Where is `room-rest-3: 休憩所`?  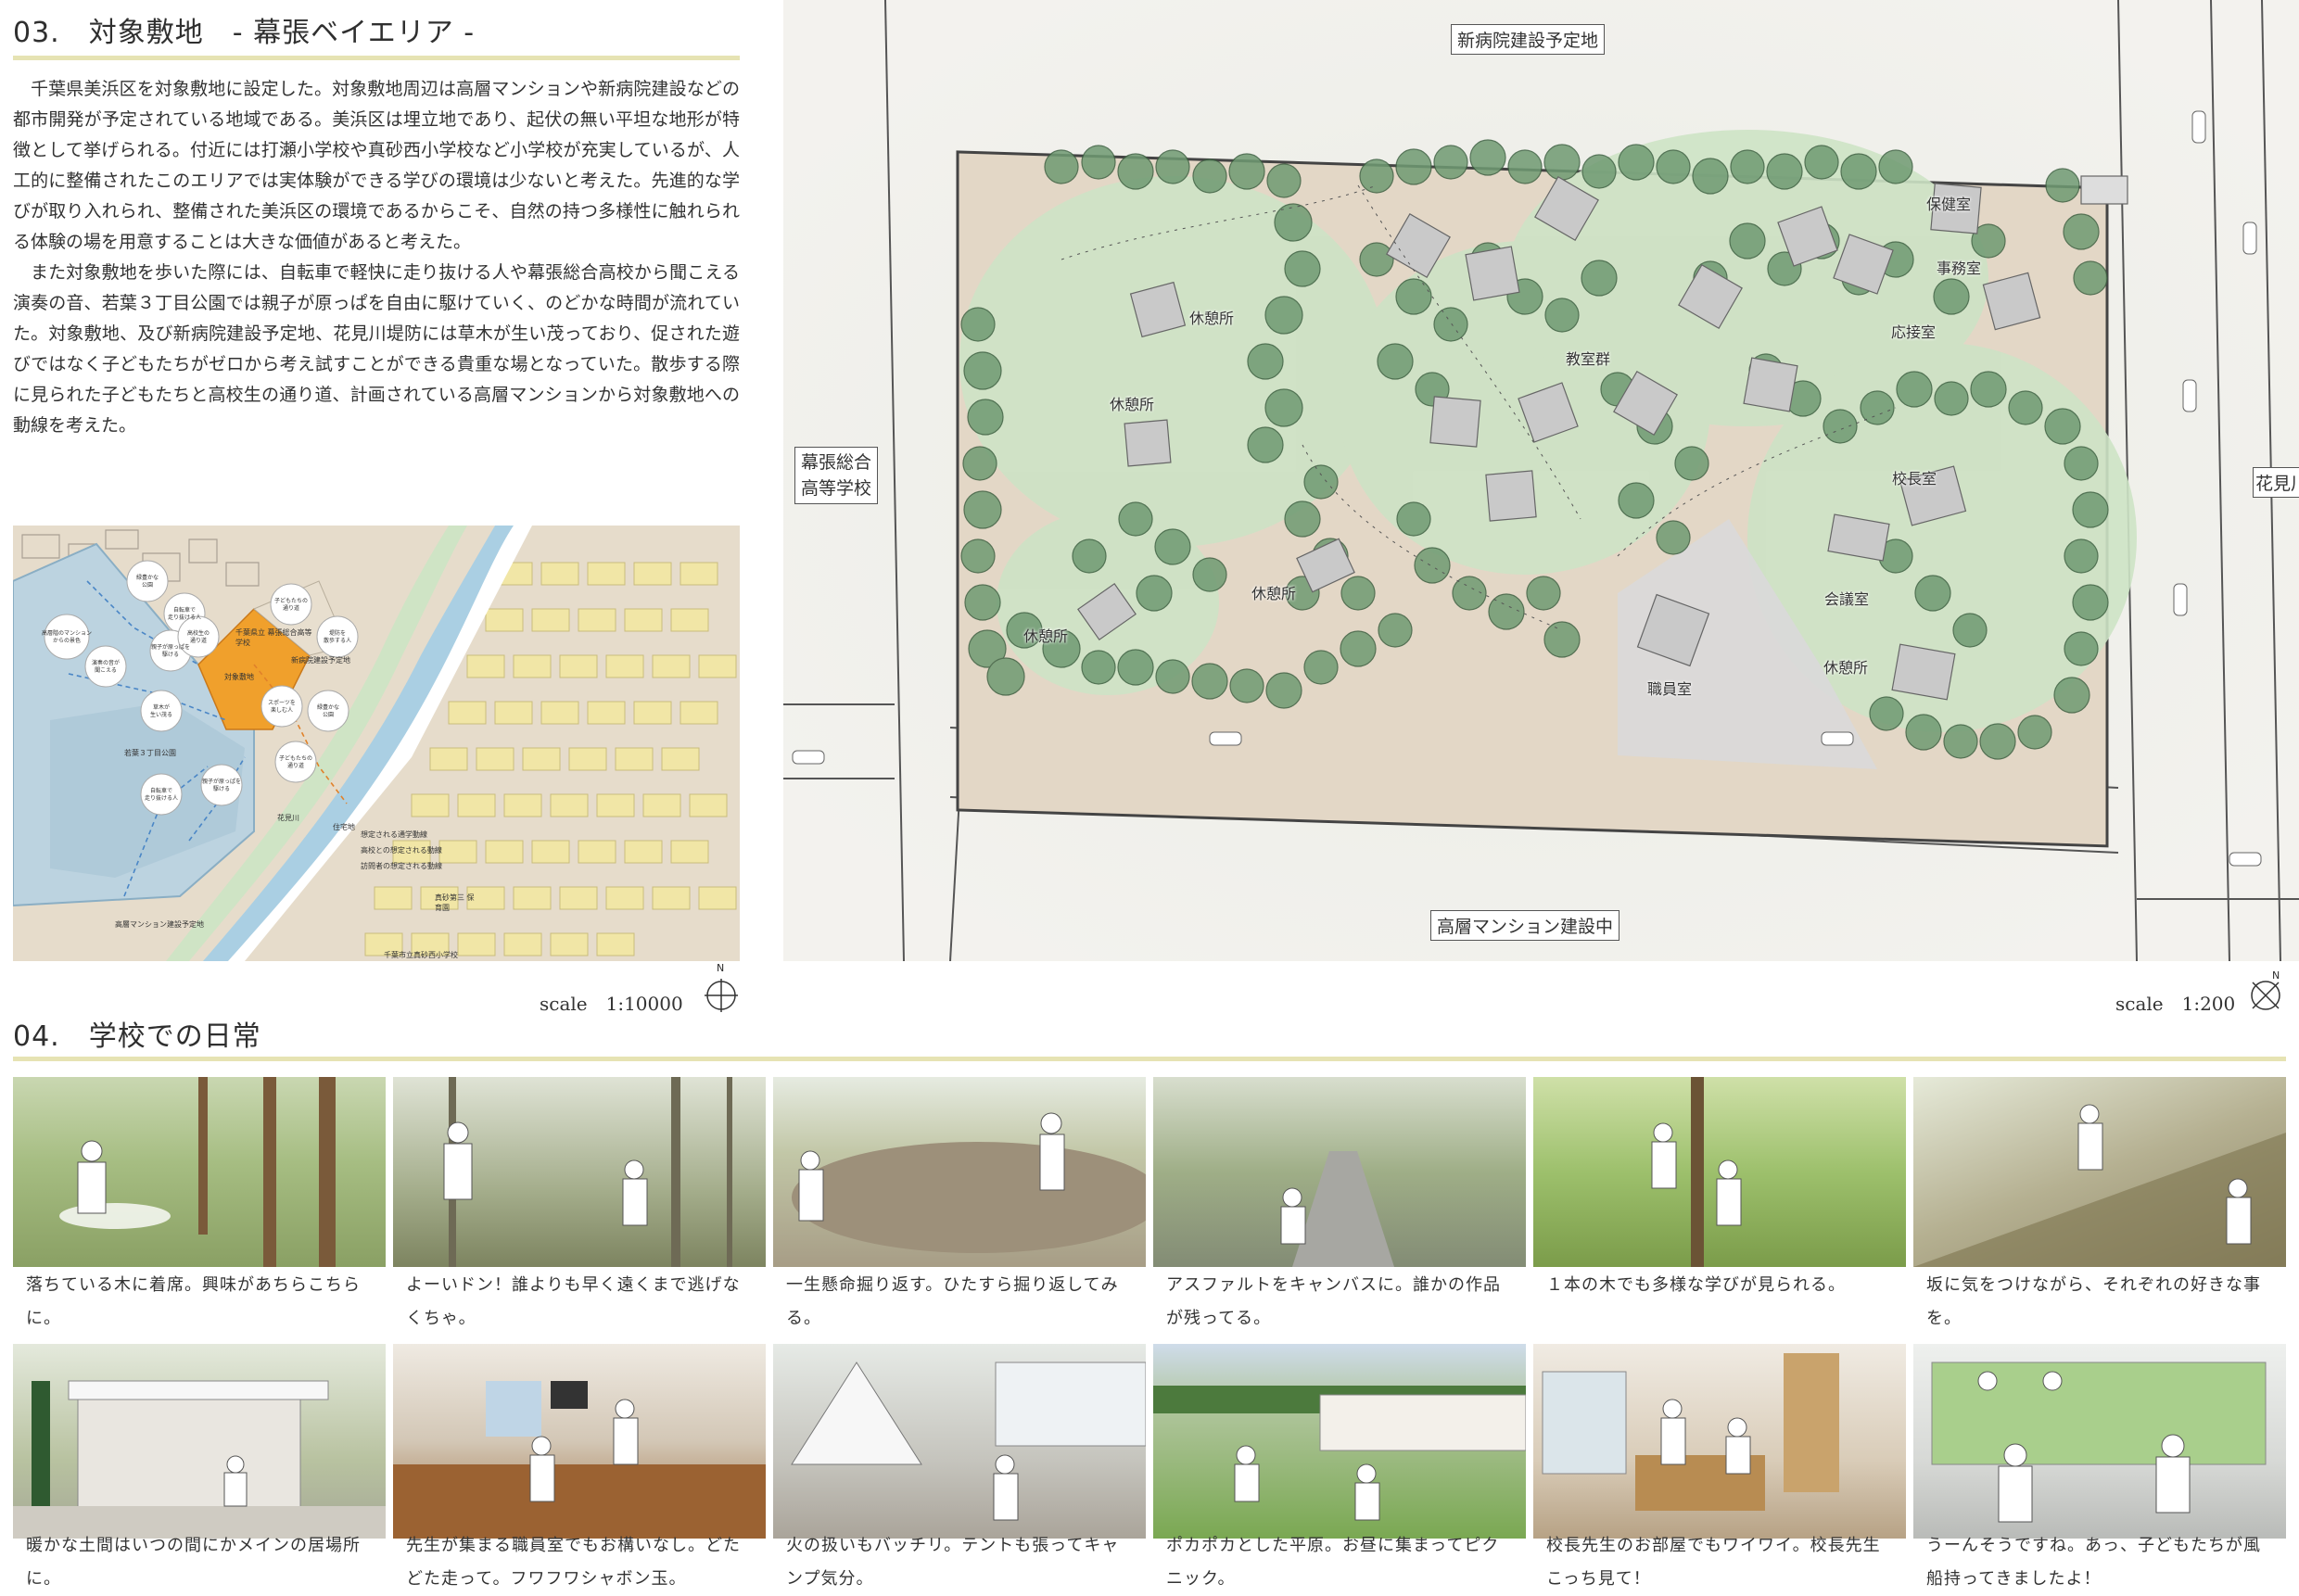 room-rest-3: 休憩所 is located at coordinates (1274, 594).